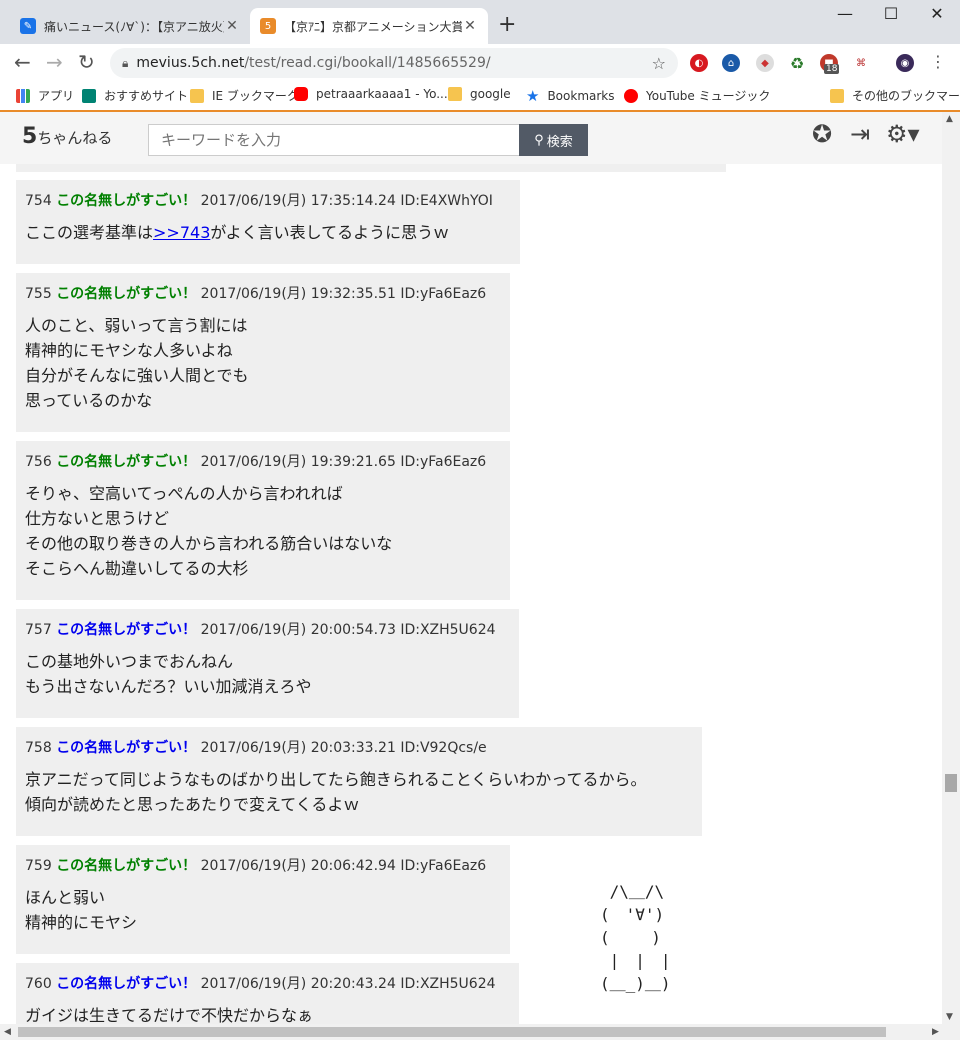  What do you see at coordinates (452, 1032) in the screenshot?
I see `horizontal-scrollbar-thumb` at bounding box center [452, 1032].